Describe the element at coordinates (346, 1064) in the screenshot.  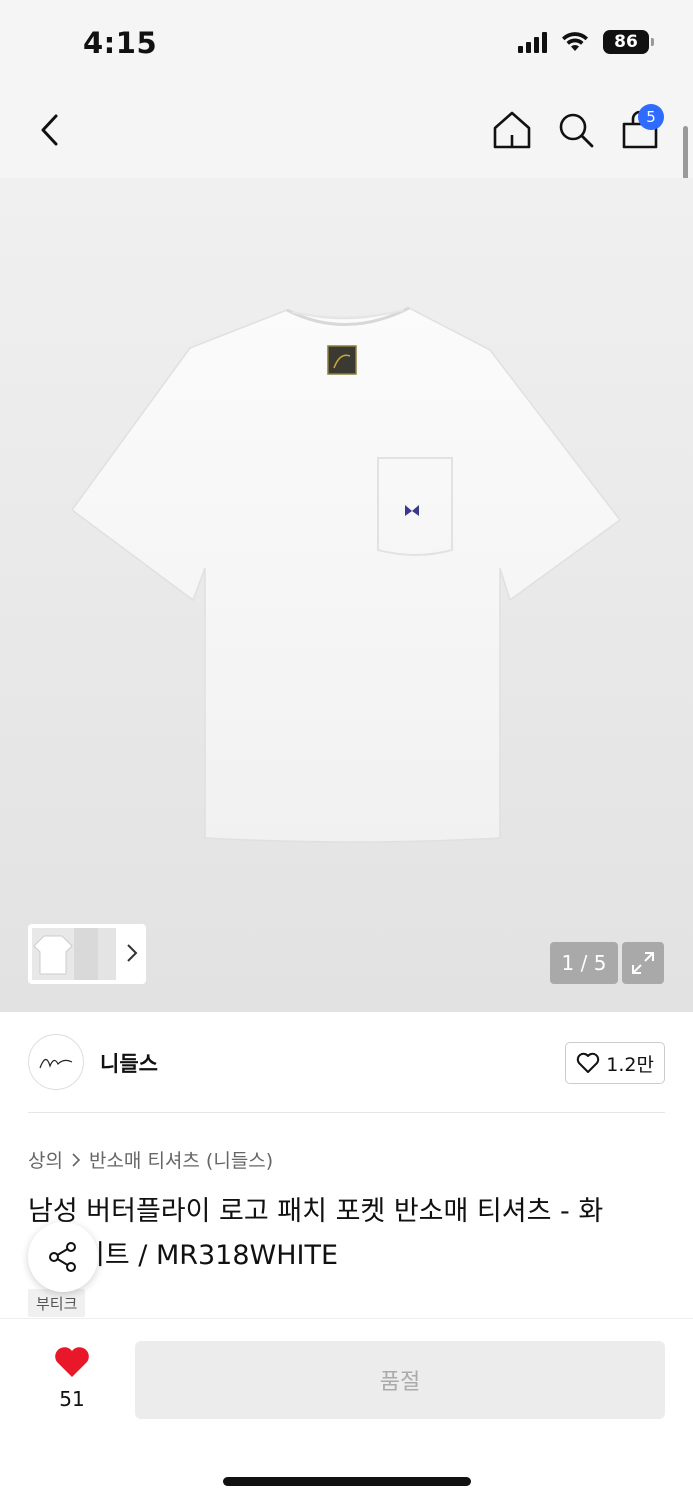
I see `brand-row: 니들스 1.2만` at that location.